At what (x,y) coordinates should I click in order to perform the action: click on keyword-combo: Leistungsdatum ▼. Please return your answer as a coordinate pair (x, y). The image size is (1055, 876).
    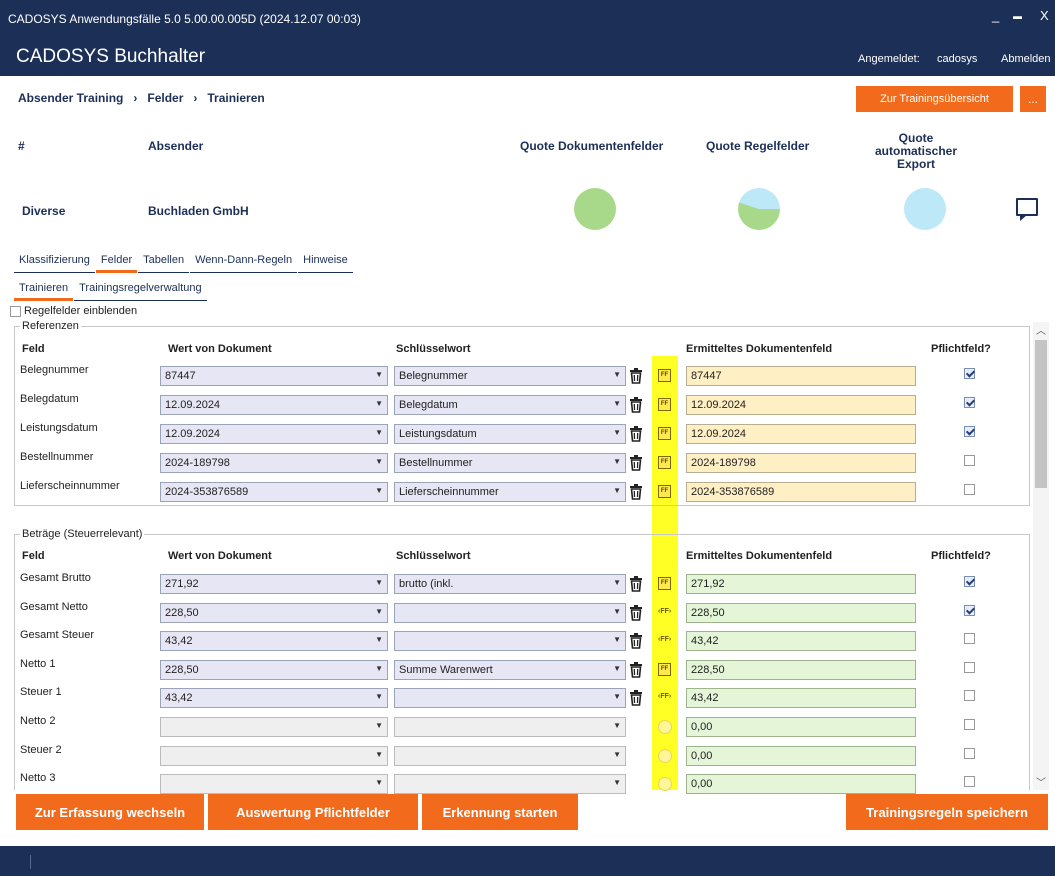
    Looking at the image, I should click on (510, 434).